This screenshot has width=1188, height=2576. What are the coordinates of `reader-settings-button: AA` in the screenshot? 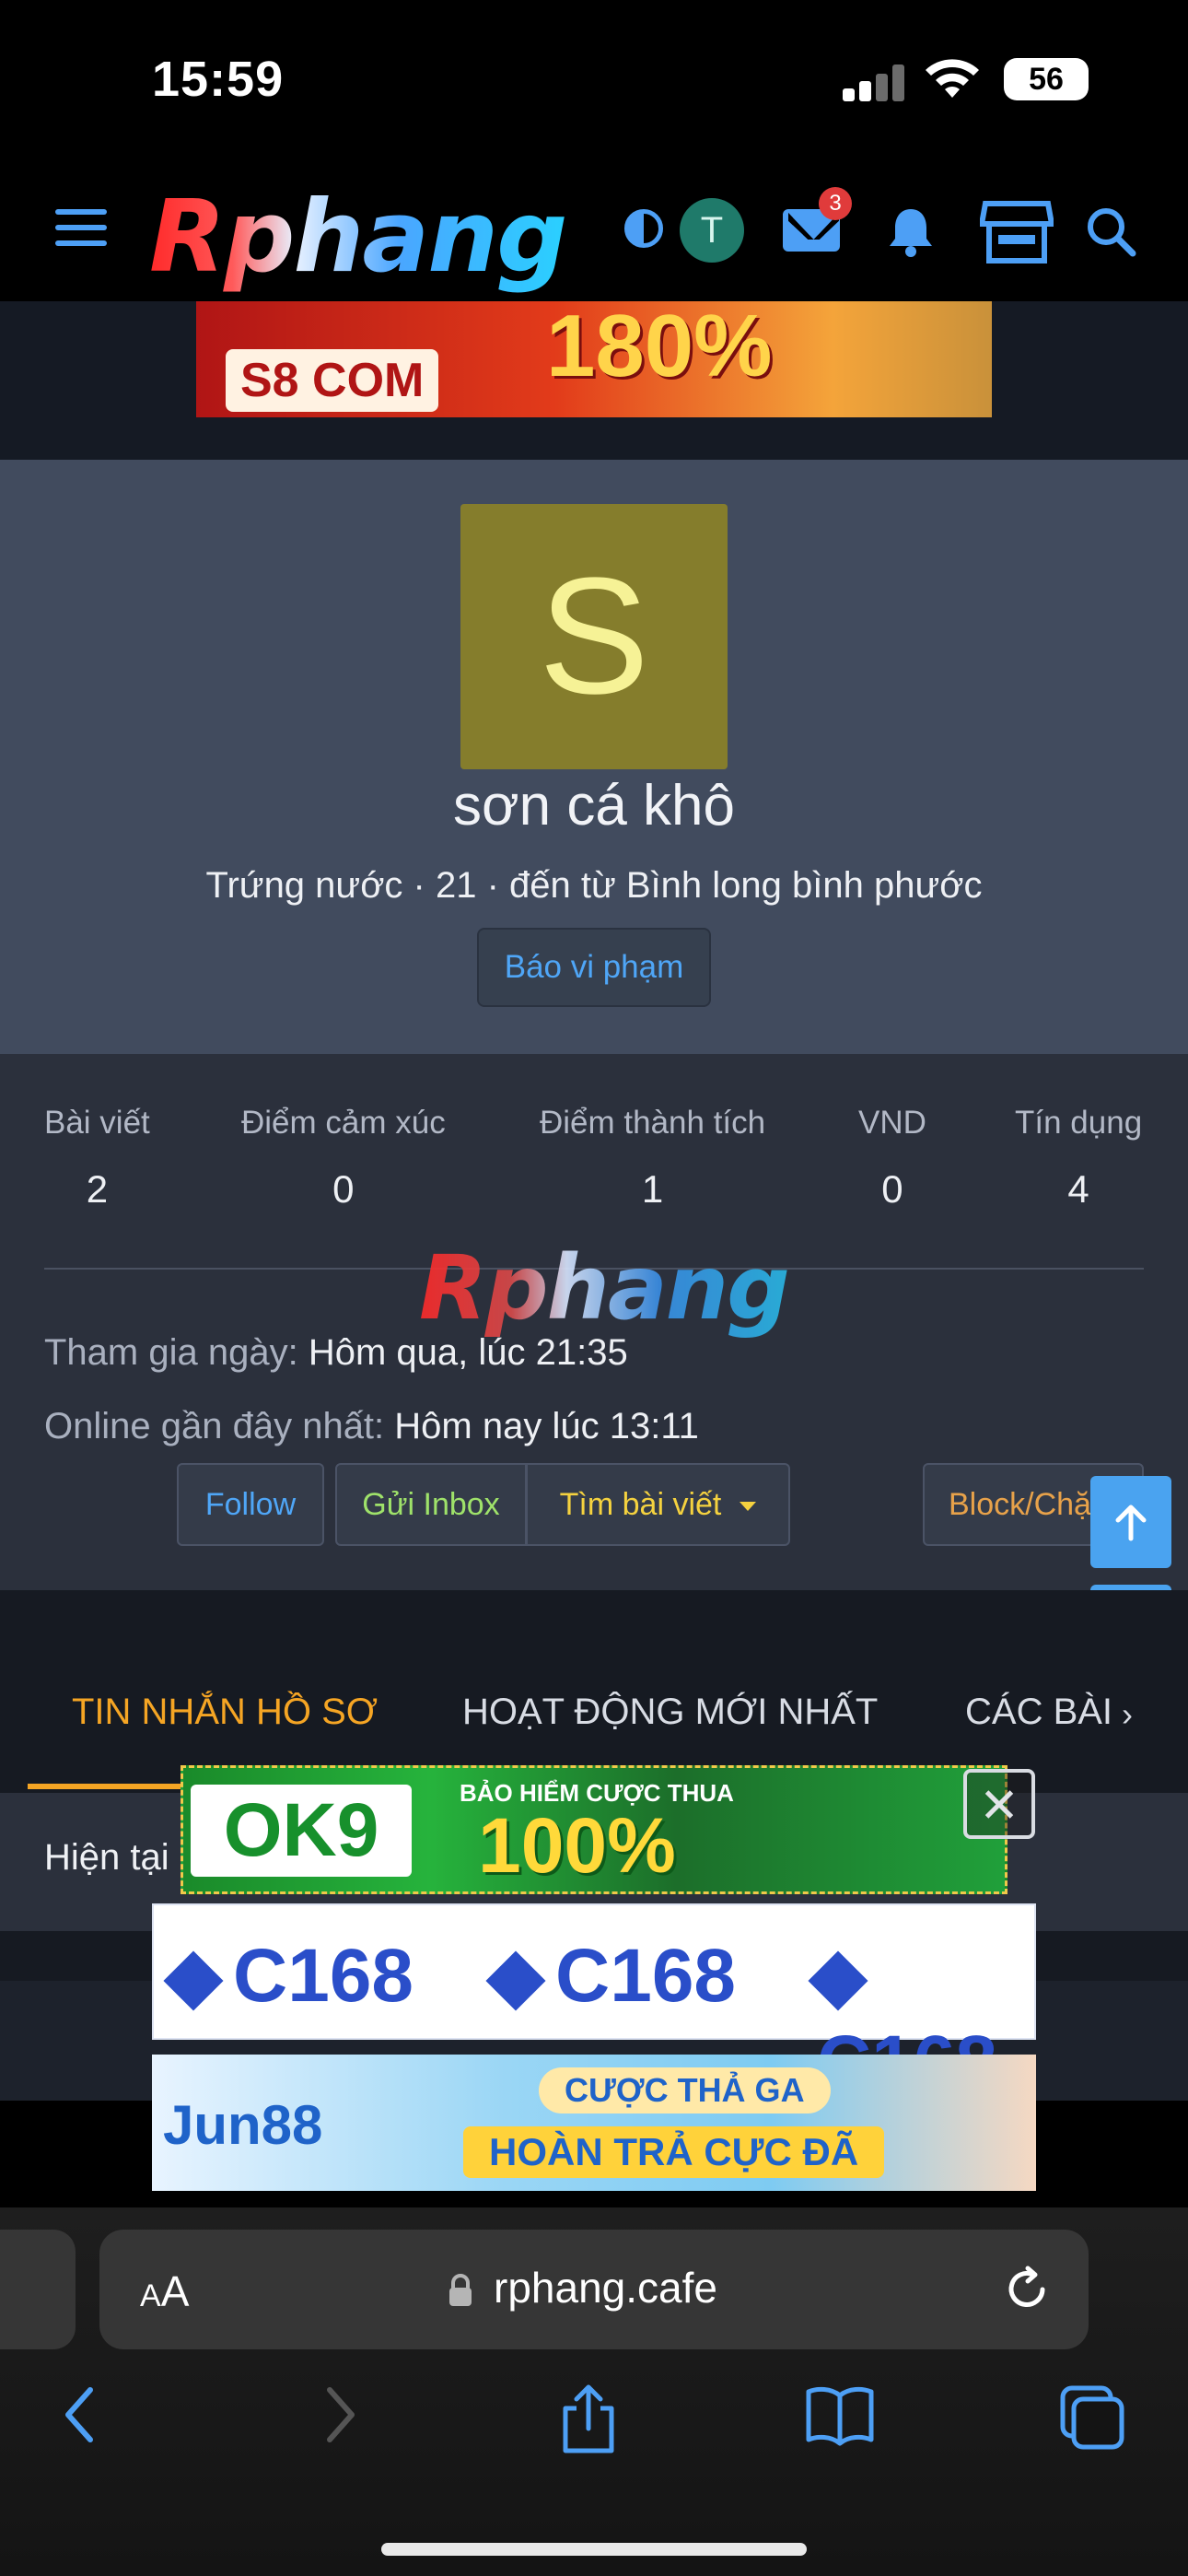 It's located at (164, 2291).